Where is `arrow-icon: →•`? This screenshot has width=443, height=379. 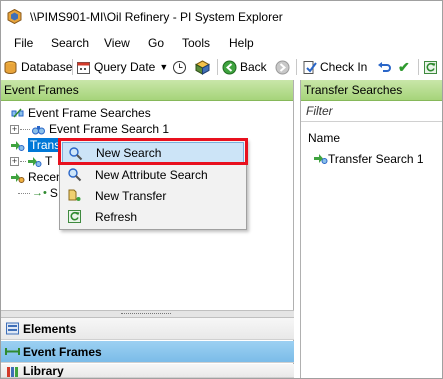 arrow-icon: →• is located at coordinates (39, 193).